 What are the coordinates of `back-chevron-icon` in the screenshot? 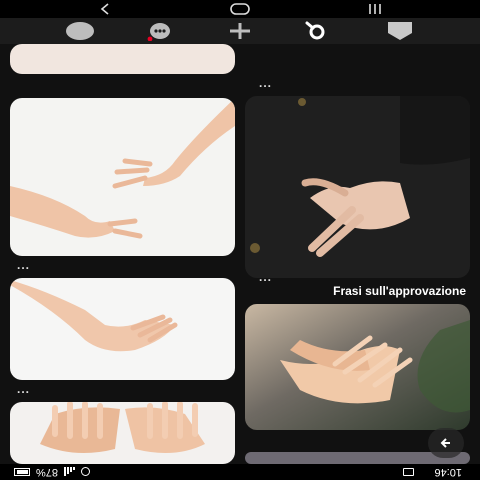 It's located at (104, 9).